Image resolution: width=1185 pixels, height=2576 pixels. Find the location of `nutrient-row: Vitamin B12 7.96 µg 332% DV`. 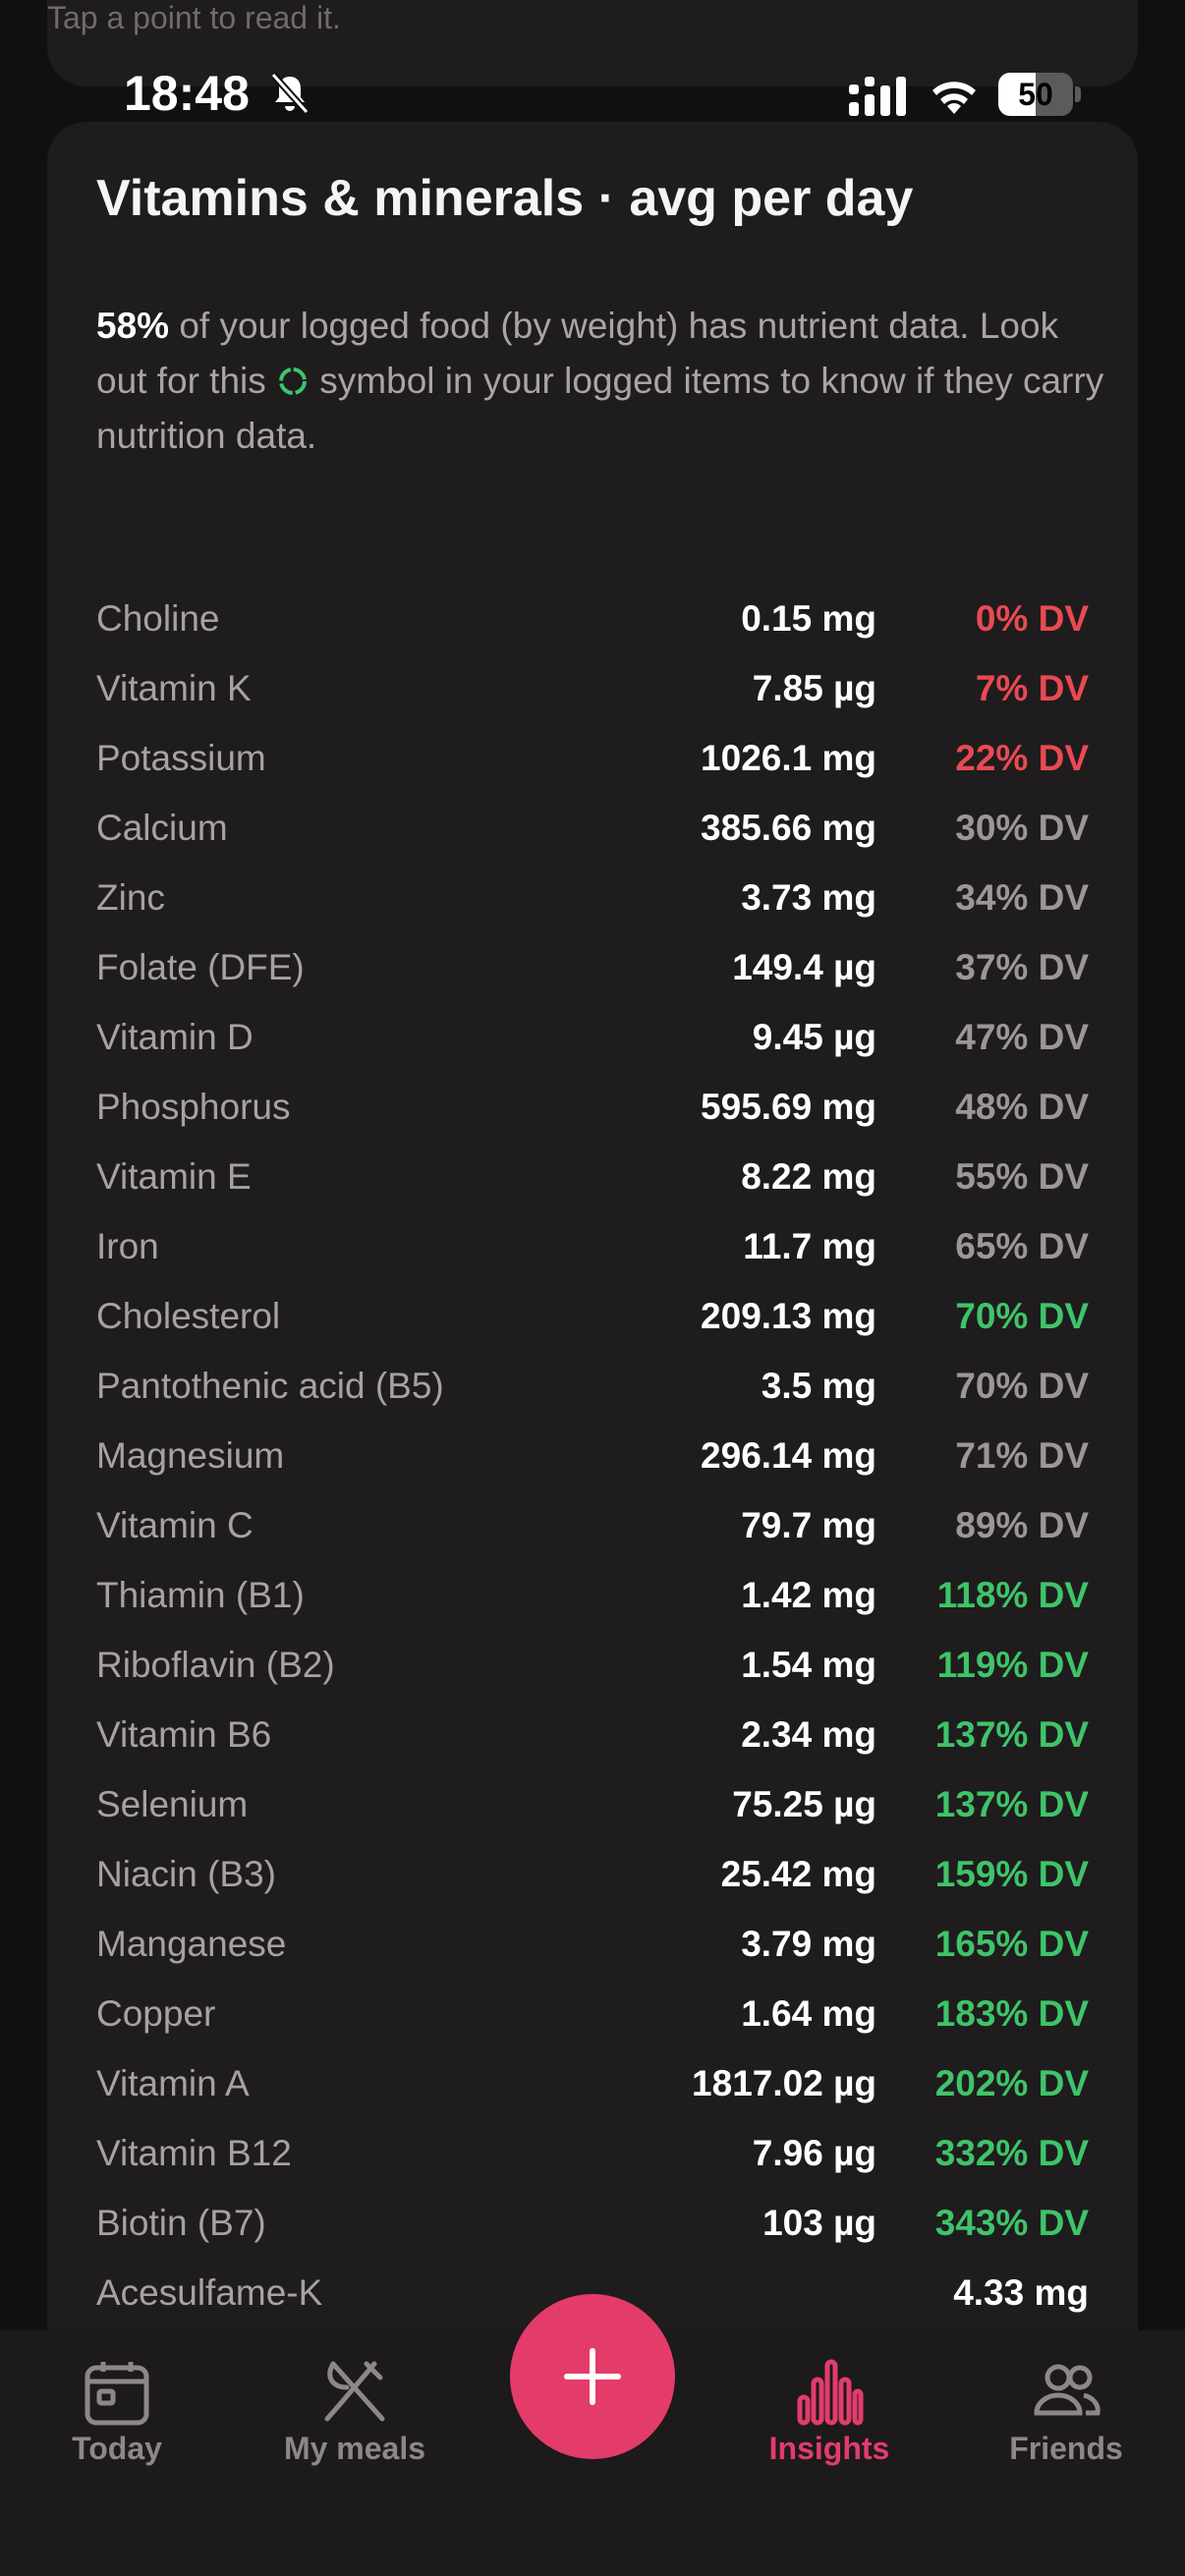

nutrient-row: Vitamin B12 7.96 µg 332% DV is located at coordinates (592, 2153).